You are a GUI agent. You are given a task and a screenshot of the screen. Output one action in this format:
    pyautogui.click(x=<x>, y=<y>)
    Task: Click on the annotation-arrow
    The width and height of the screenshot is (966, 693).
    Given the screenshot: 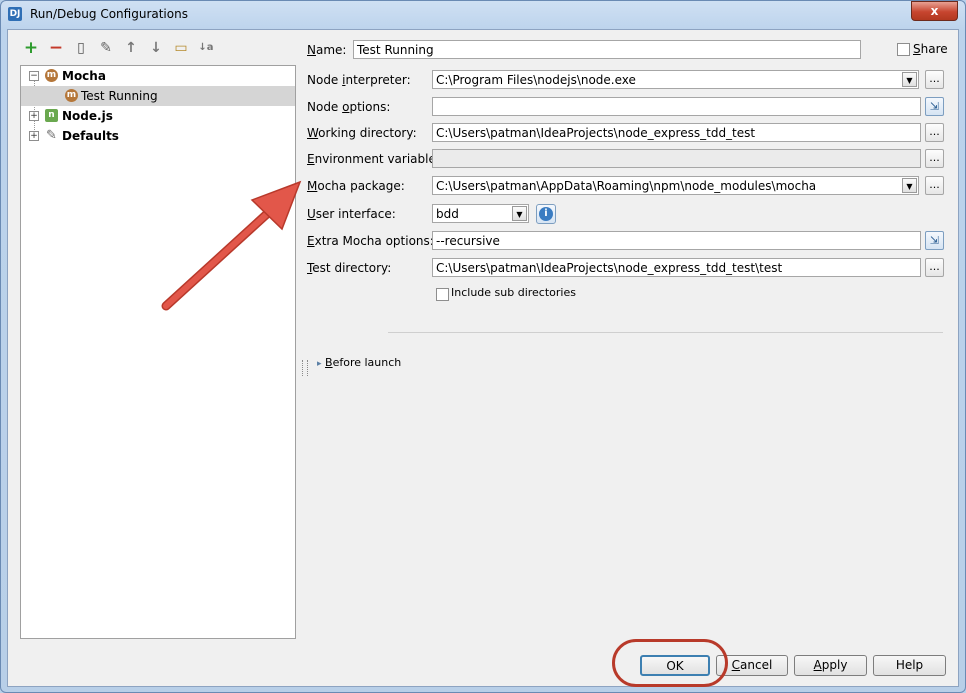 What is the action you would take?
    pyautogui.click(x=231, y=245)
    